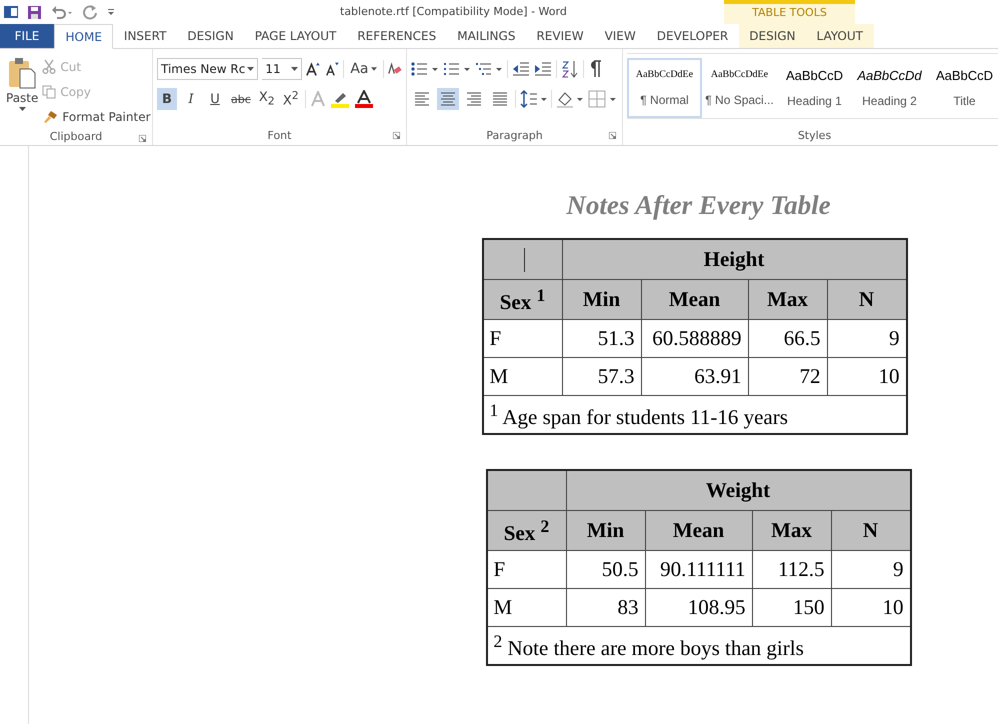 Image resolution: width=998 pixels, height=724 pixels. I want to click on ribbon-tab: VIEW, so click(620, 36).